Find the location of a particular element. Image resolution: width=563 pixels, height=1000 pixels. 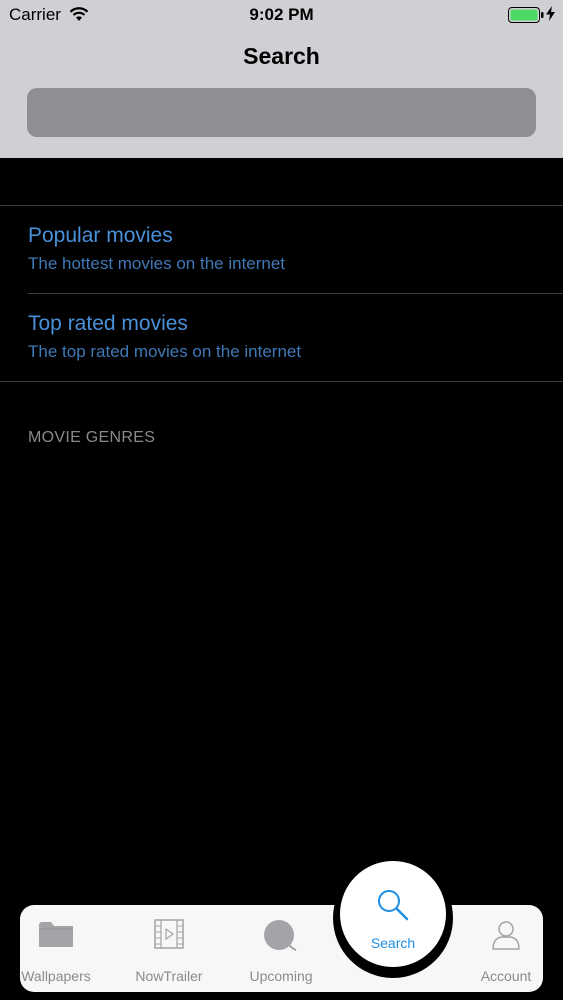

upcoming-icon is located at coordinates (280, 935).